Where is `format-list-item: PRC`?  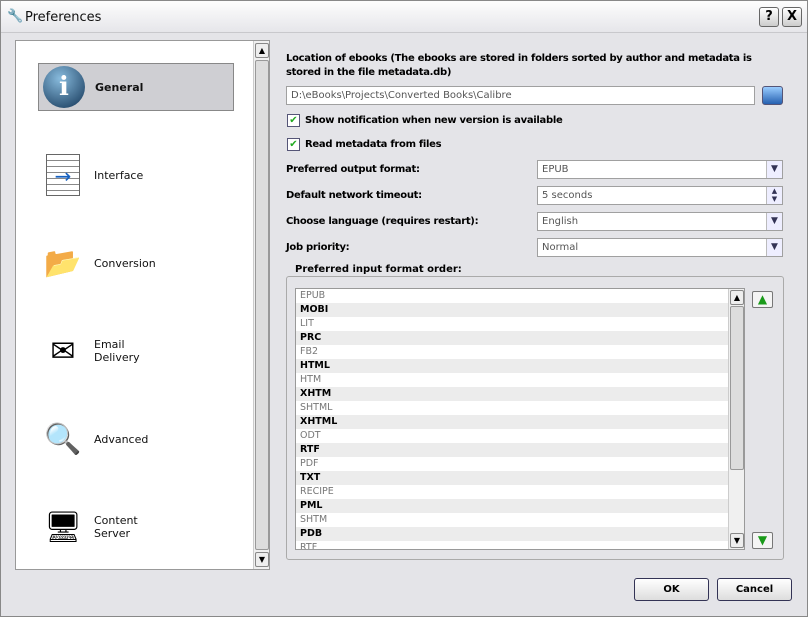
format-list-item: PRC is located at coordinates (512, 338).